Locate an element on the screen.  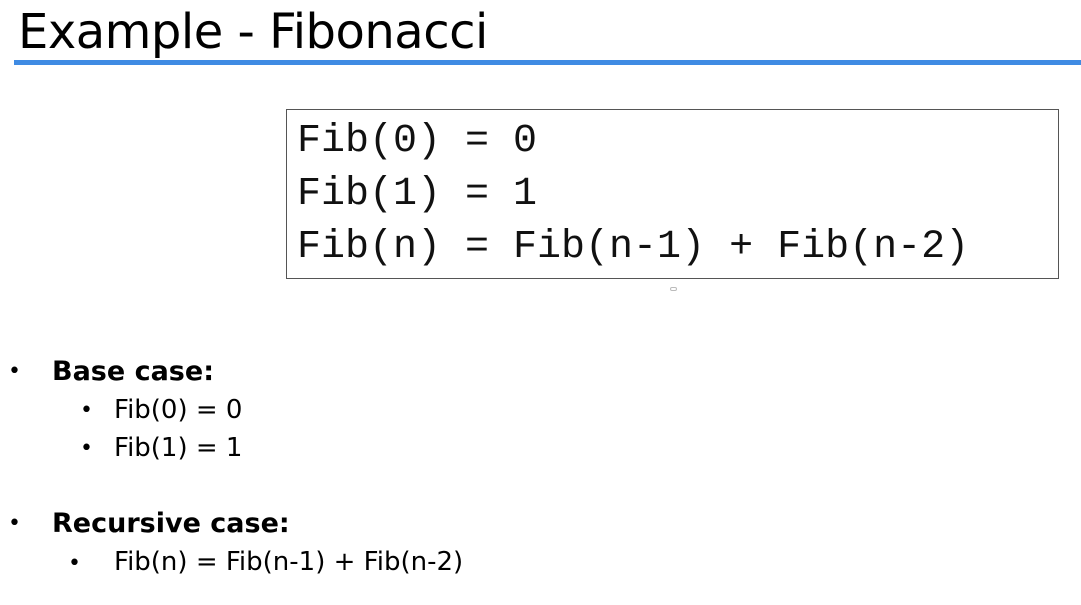
recursive-case-label: Recursive case: is located at coordinates (171, 523).